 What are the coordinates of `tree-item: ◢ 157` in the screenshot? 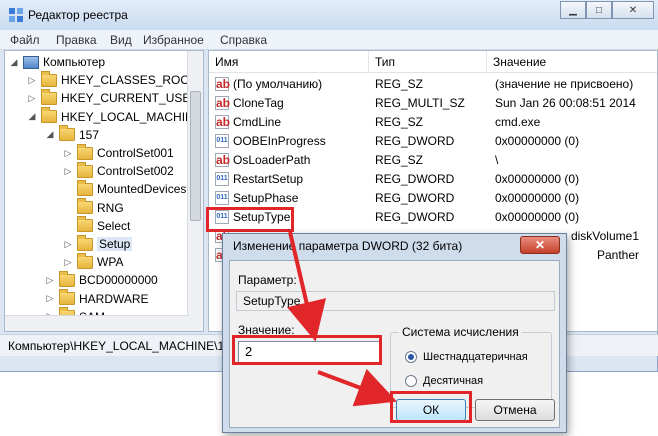 It's located at (72, 134).